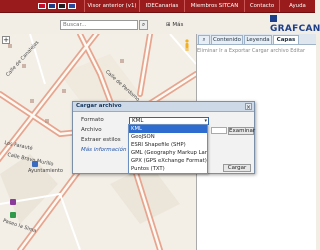  What do you see at coordinates (214, 6) in the screenshot?
I see `nav-miembros-sitcan: Miembros SITCAN` at bounding box center [214, 6].